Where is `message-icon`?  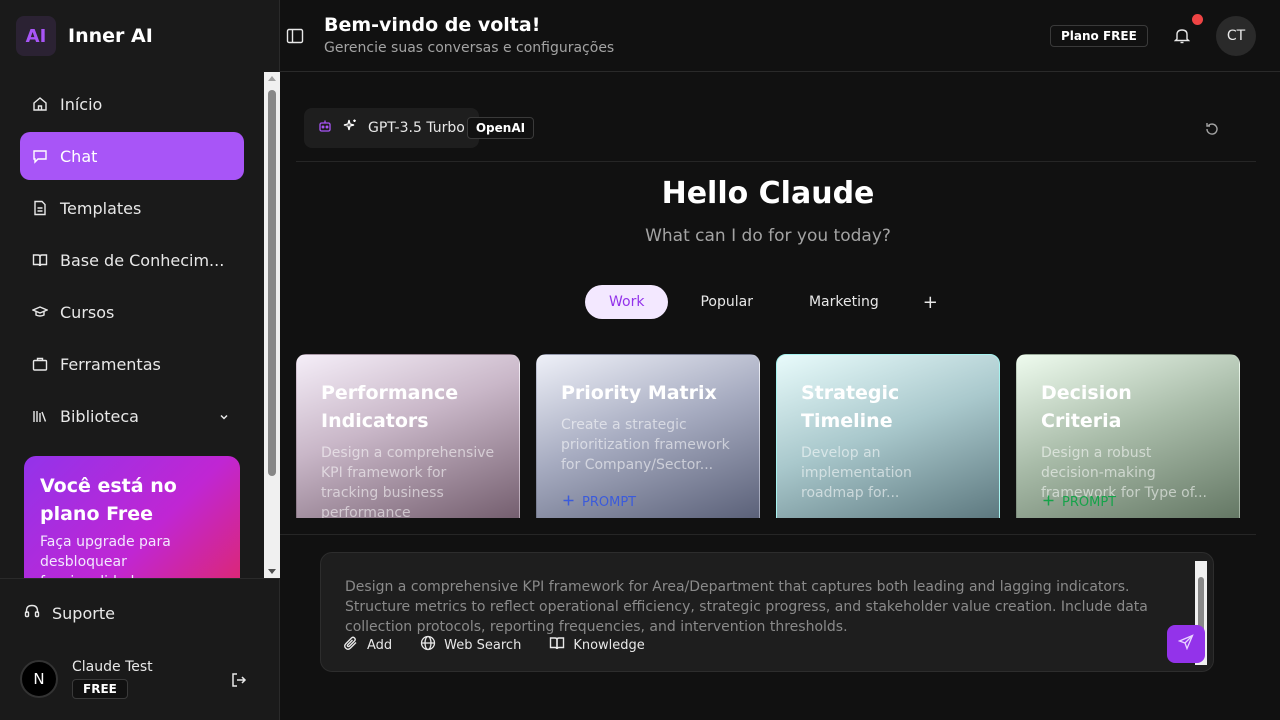
message-icon is located at coordinates (40, 156).